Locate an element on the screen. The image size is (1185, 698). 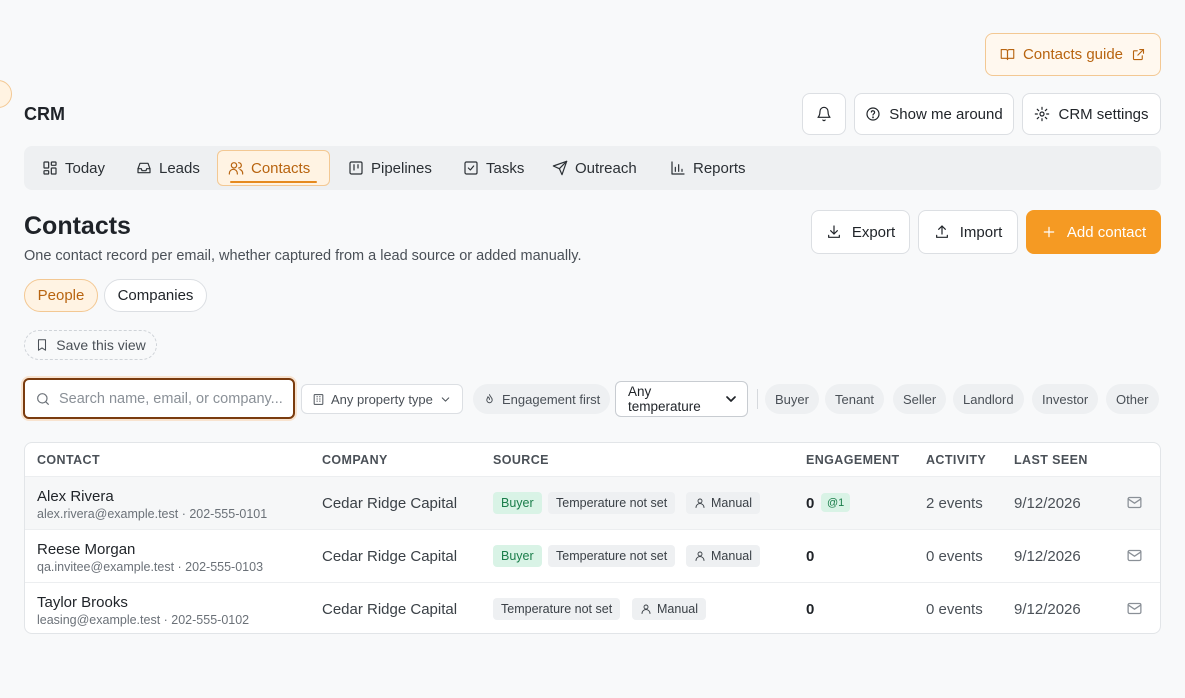
role-filter-investor: Investor is located at coordinates (1065, 399).